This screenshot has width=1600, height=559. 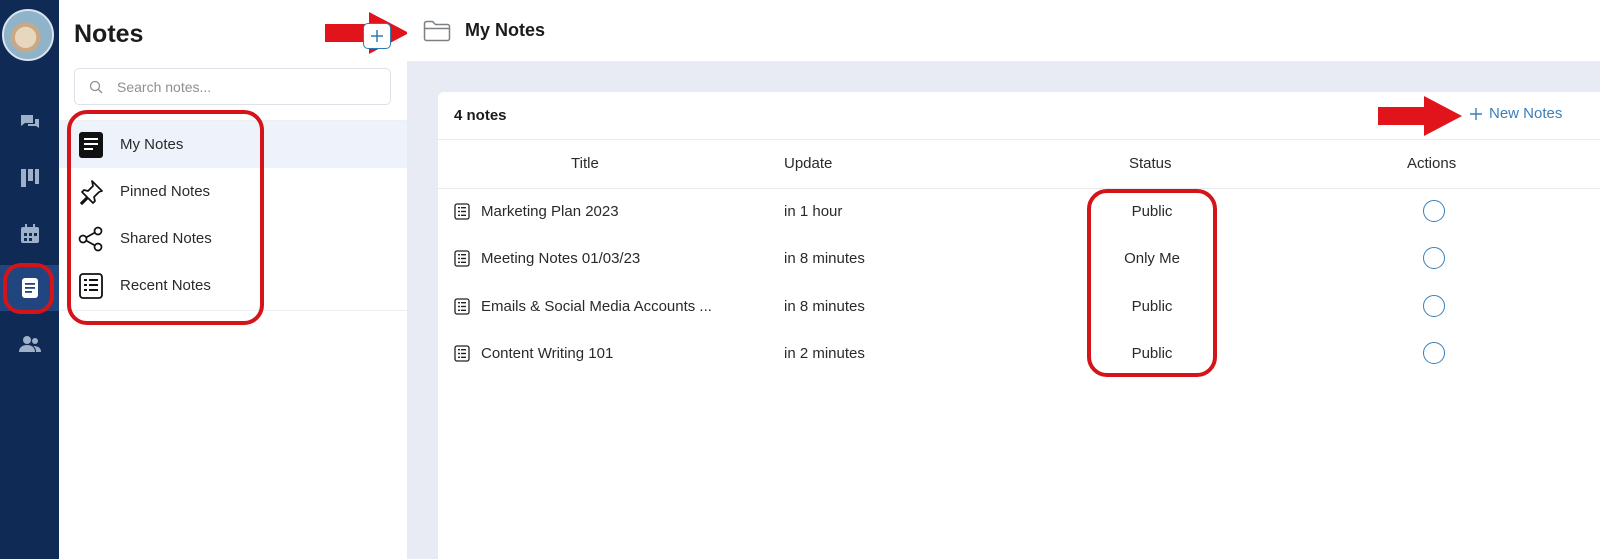 What do you see at coordinates (1526, 113) in the screenshot?
I see `new-notes-label: New Notes` at bounding box center [1526, 113].